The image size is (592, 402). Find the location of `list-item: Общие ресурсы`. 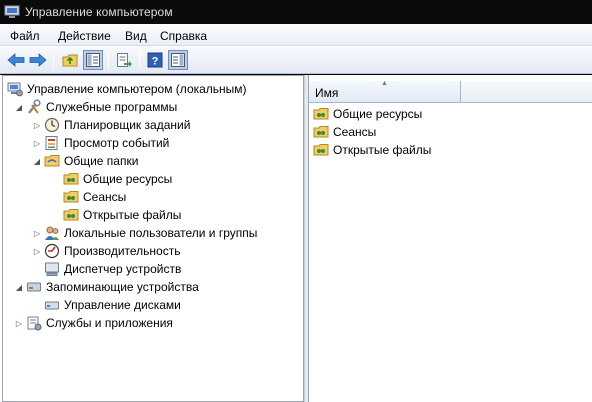

list-item: Общие ресурсы is located at coordinates (367, 114).